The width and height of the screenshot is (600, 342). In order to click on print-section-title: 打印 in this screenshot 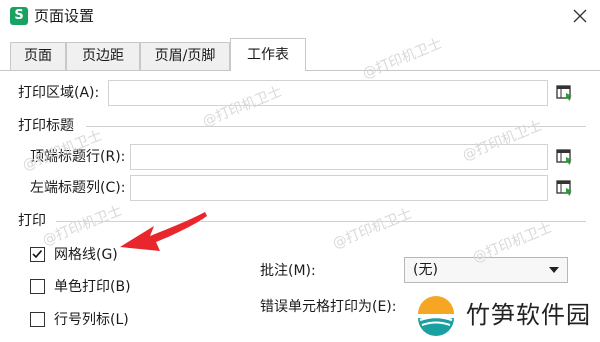, I will do `click(32, 221)`.